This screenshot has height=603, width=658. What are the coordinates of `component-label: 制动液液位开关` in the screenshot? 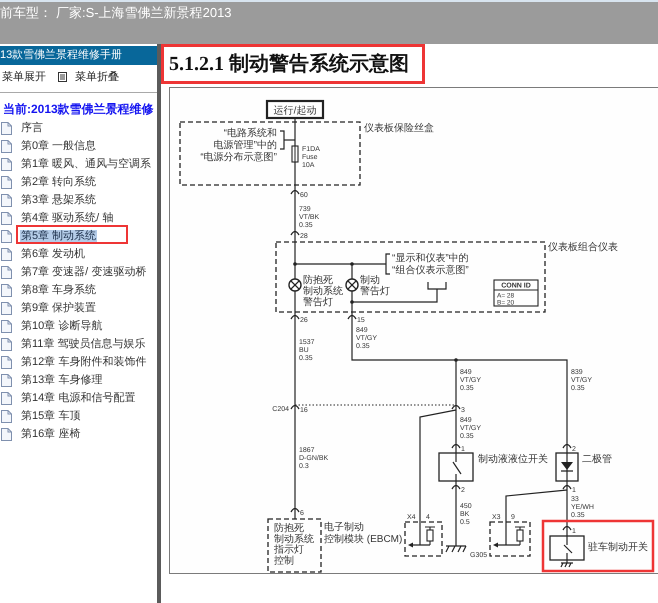 It's located at (513, 459).